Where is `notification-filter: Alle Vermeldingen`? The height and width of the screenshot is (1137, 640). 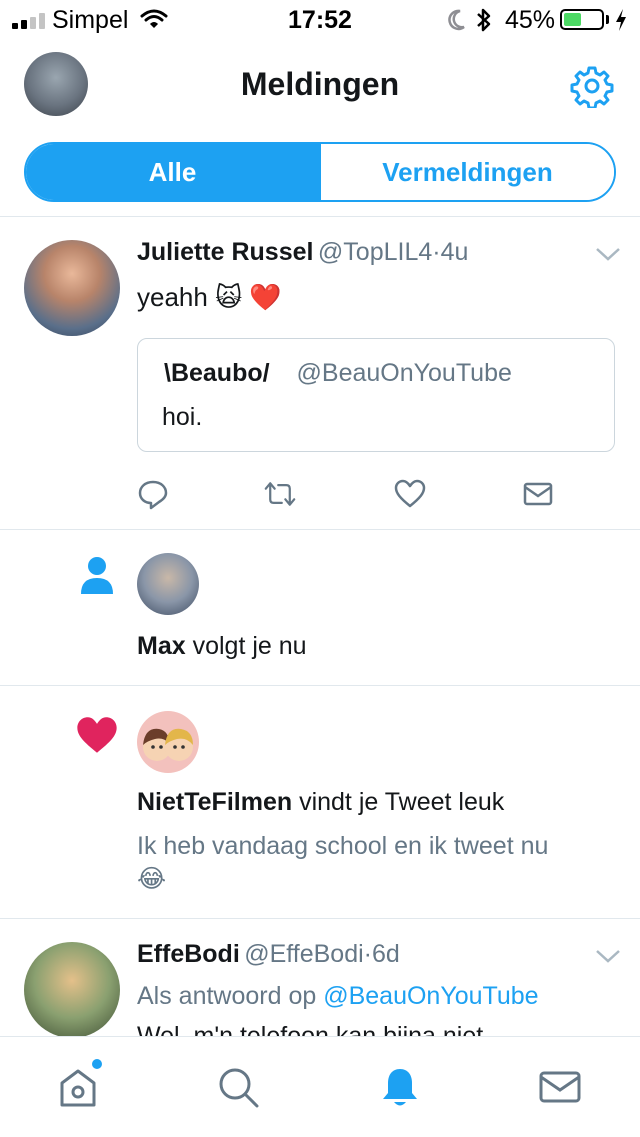
notification-filter: Alle Vermeldingen is located at coordinates (320, 172).